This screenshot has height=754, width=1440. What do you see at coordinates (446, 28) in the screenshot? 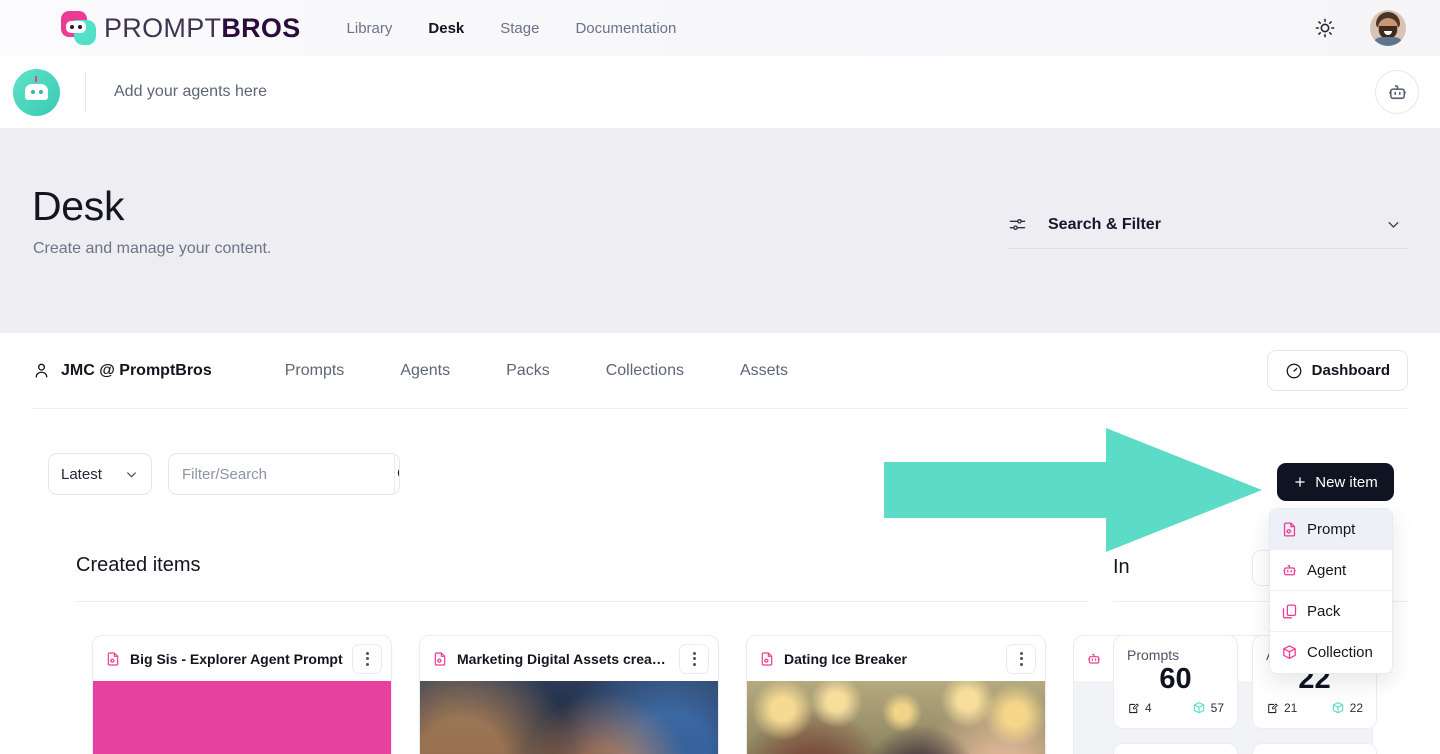
I see `nav-link-desk: Desk` at bounding box center [446, 28].